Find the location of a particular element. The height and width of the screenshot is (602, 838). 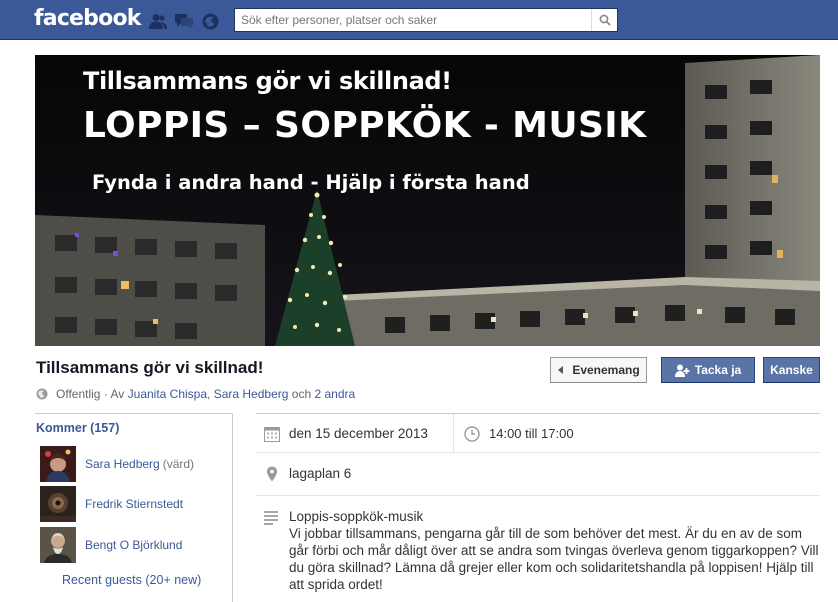

recent-guests-link: Recent guests (20+ new) is located at coordinates (131, 580).